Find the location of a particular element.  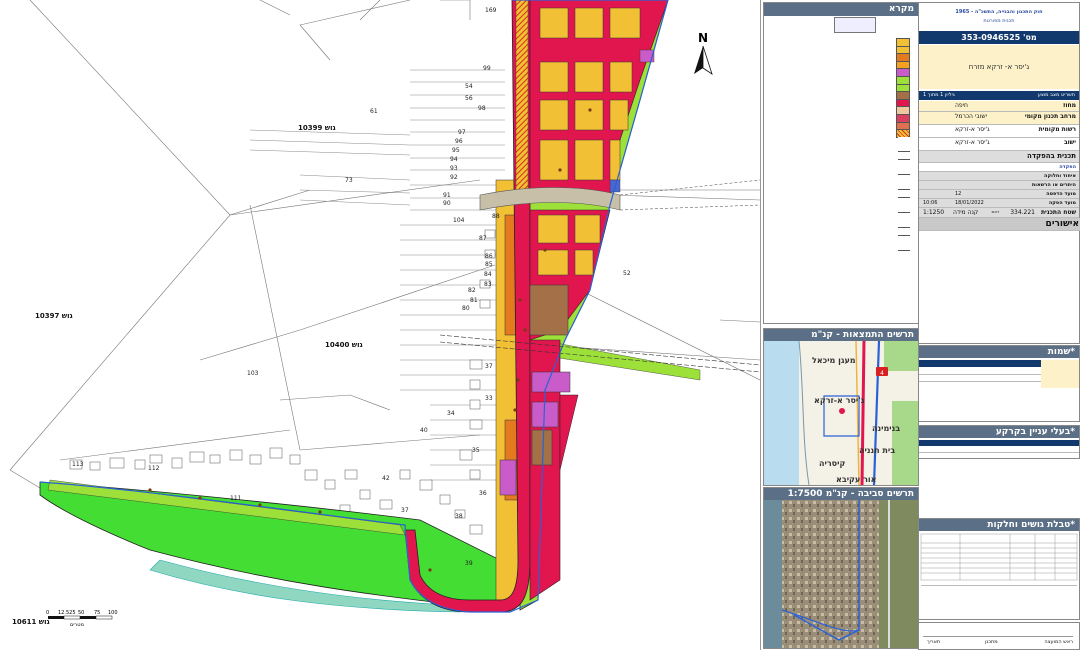

plan-type: תכנית מפורטת is located at coordinates (999, 21).